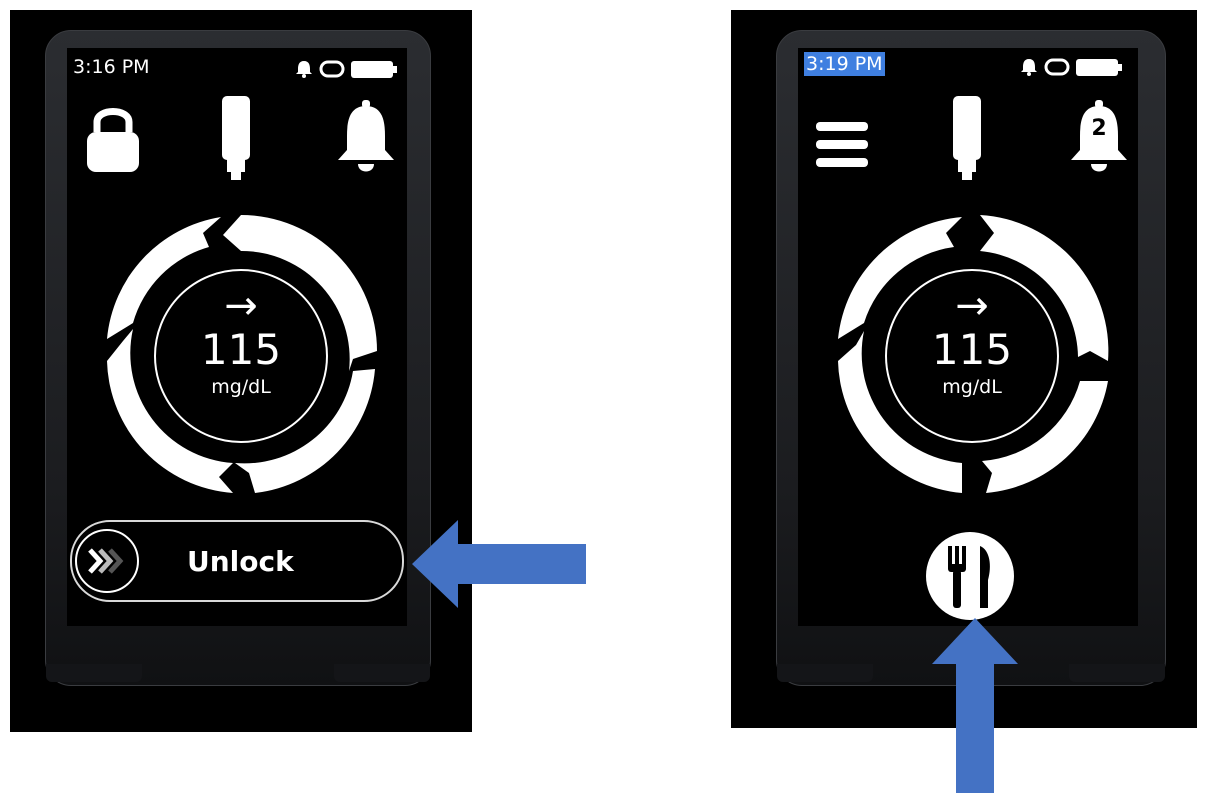  What do you see at coordinates (240, 561) in the screenshot?
I see `unlock-label: Unlock` at bounding box center [240, 561].